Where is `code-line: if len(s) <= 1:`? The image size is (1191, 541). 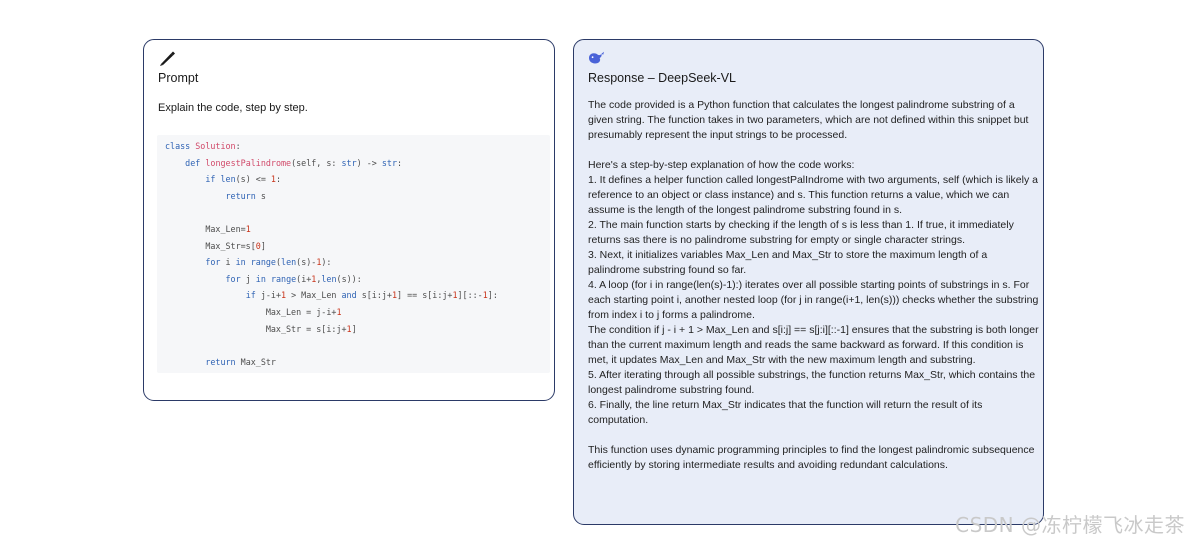 code-line: if len(s) <= 1: is located at coordinates (243, 179).